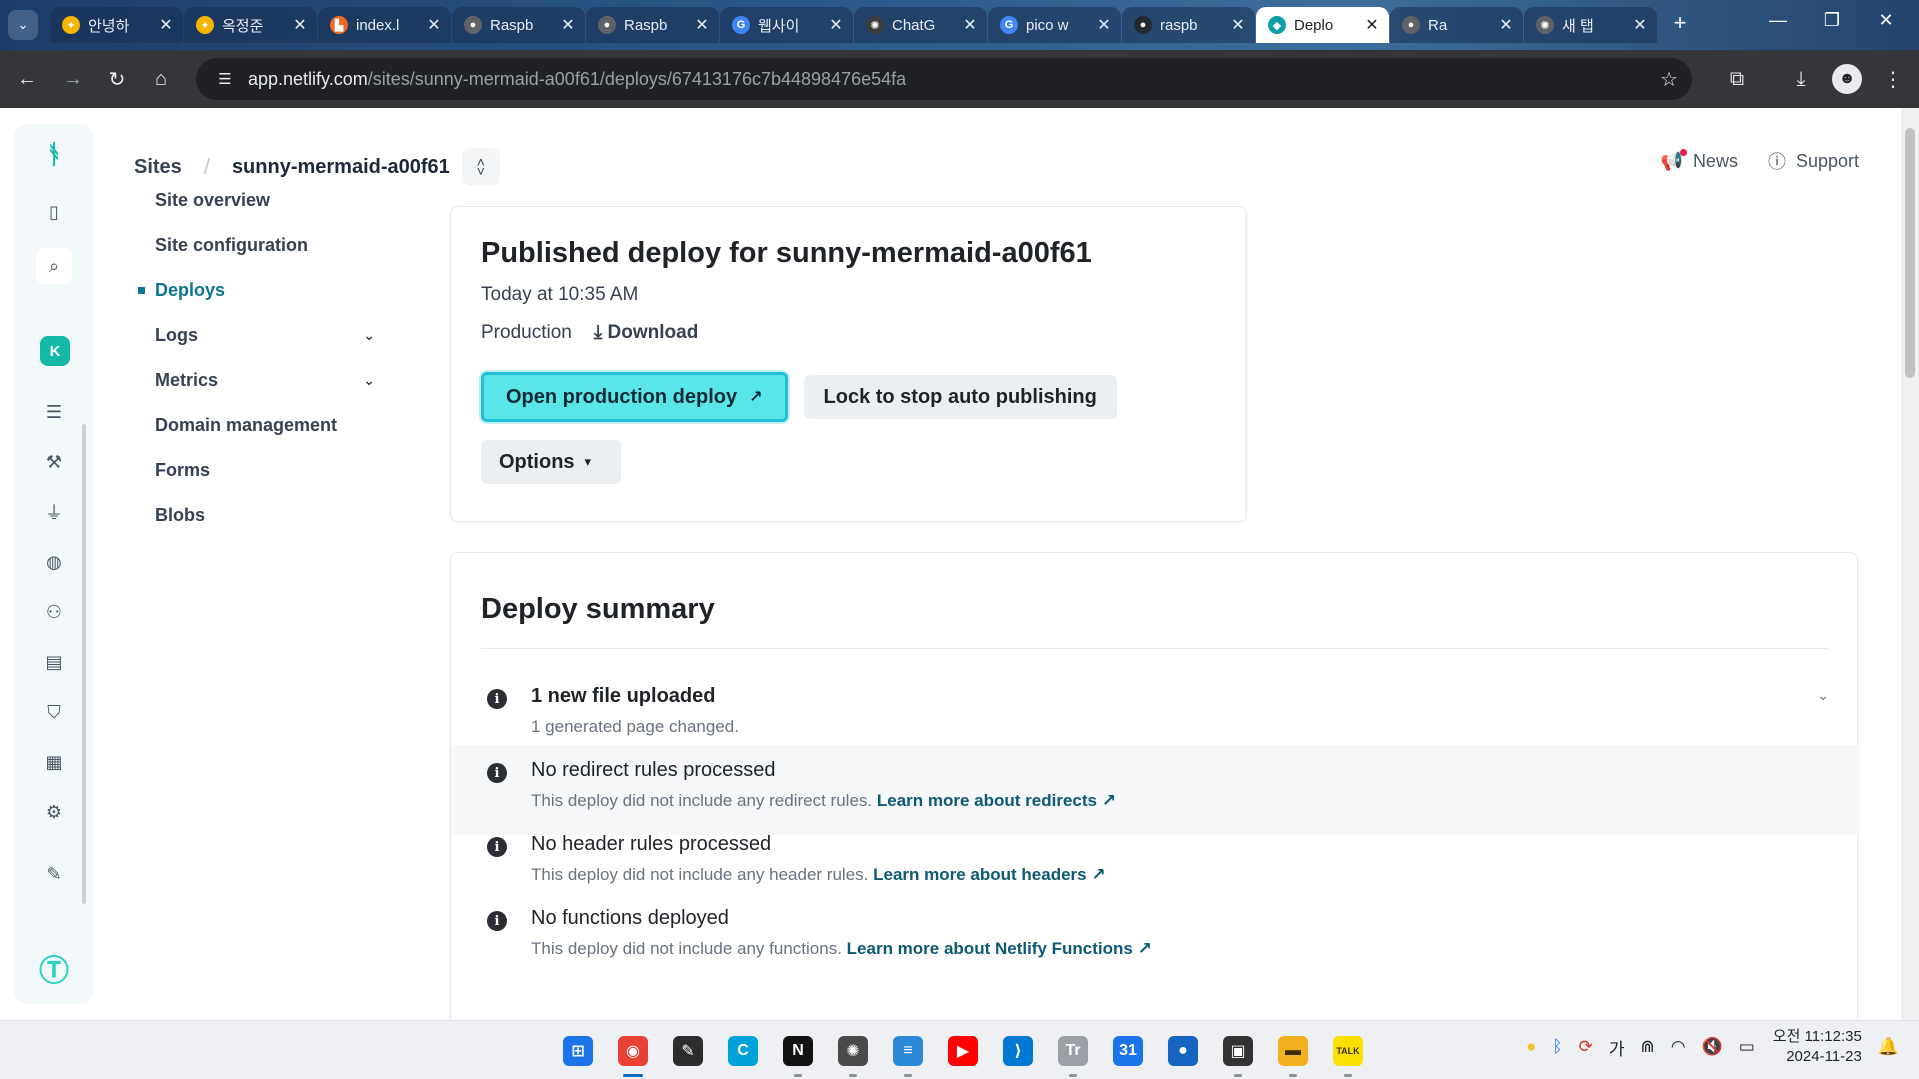 The image size is (1919, 1079). Describe the element at coordinates (54, 266) in the screenshot. I see `search-icon: ⌕` at that location.